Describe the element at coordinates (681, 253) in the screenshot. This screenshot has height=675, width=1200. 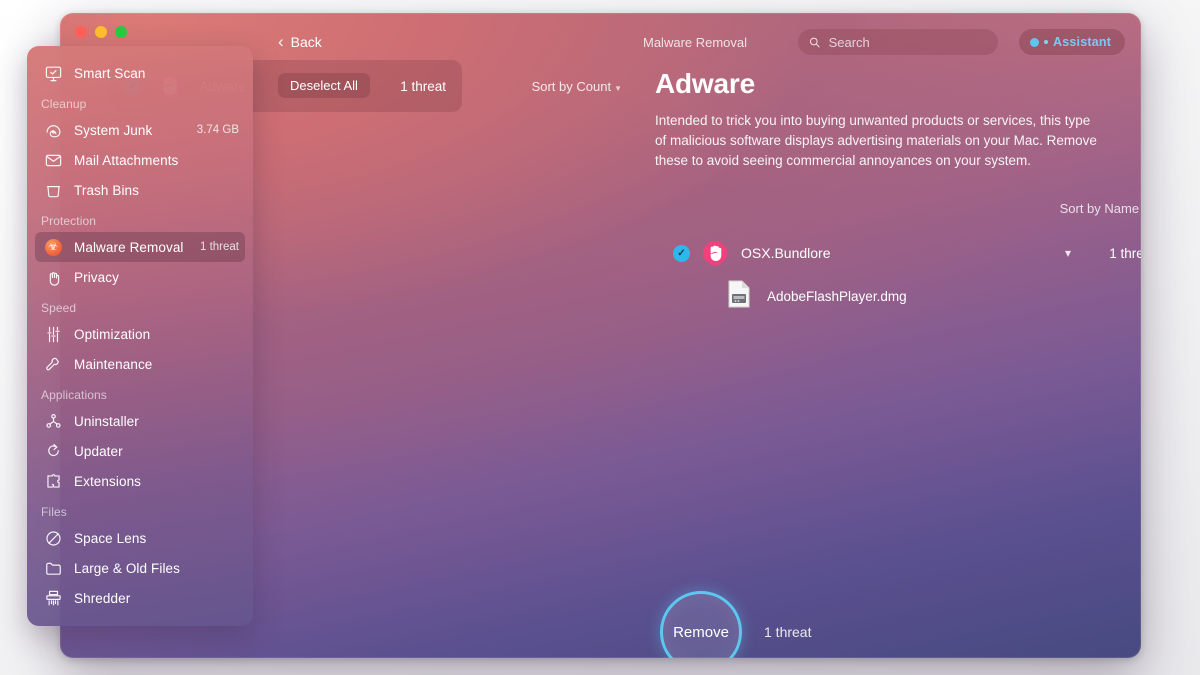
I see `malware-checkbox: ✓` at that location.